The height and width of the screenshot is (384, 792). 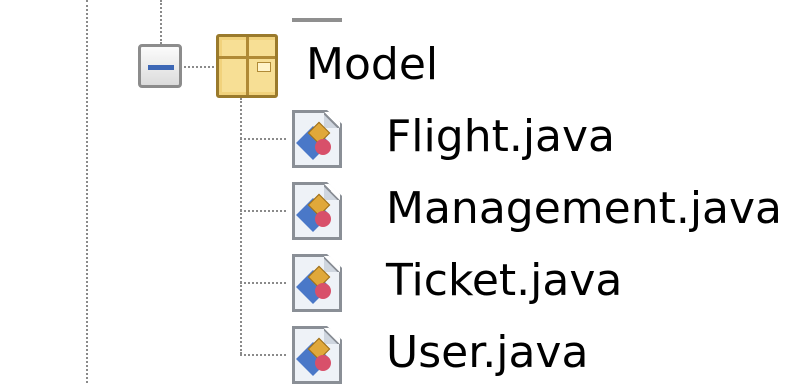 I want to click on minus-glyph, so click(x=161, y=67).